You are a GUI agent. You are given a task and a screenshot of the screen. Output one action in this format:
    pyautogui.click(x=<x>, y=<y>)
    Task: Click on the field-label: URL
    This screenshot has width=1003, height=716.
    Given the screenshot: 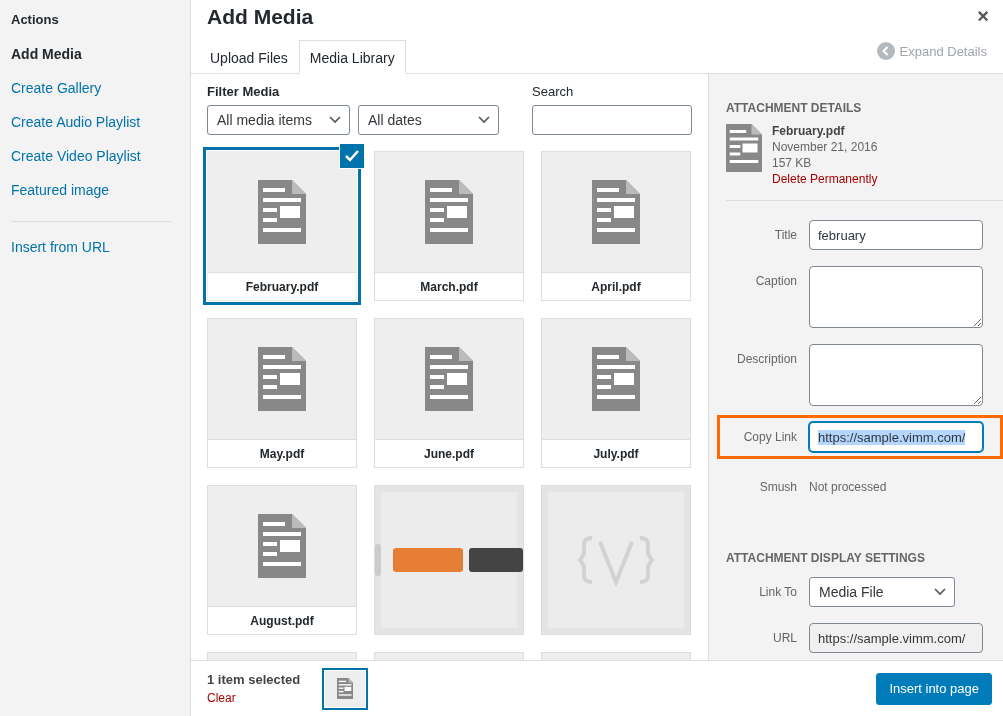 What is the action you would take?
    pyautogui.click(x=784, y=637)
    